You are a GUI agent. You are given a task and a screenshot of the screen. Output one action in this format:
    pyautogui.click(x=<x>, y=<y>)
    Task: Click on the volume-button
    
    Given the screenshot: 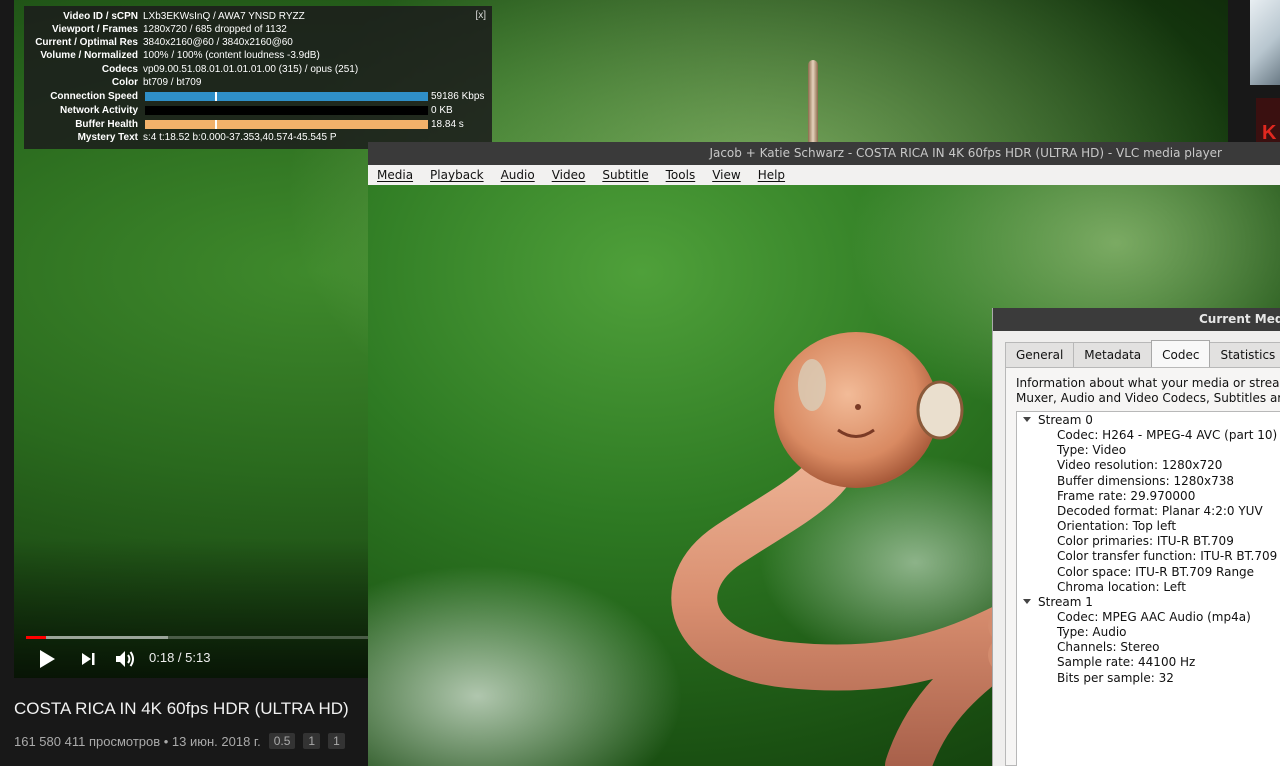 What is the action you would take?
    pyautogui.click(x=125, y=659)
    